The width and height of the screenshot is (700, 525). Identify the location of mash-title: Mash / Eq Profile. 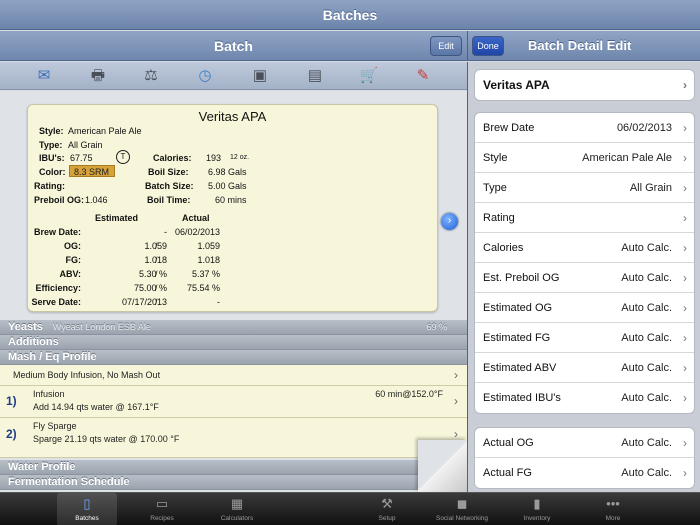
(52, 357).